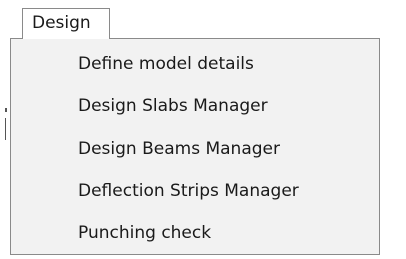 The image size is (406, 259). I want to click on menu-item-design-slabs-manager: Design Slabs Manager, so click(195, 106).